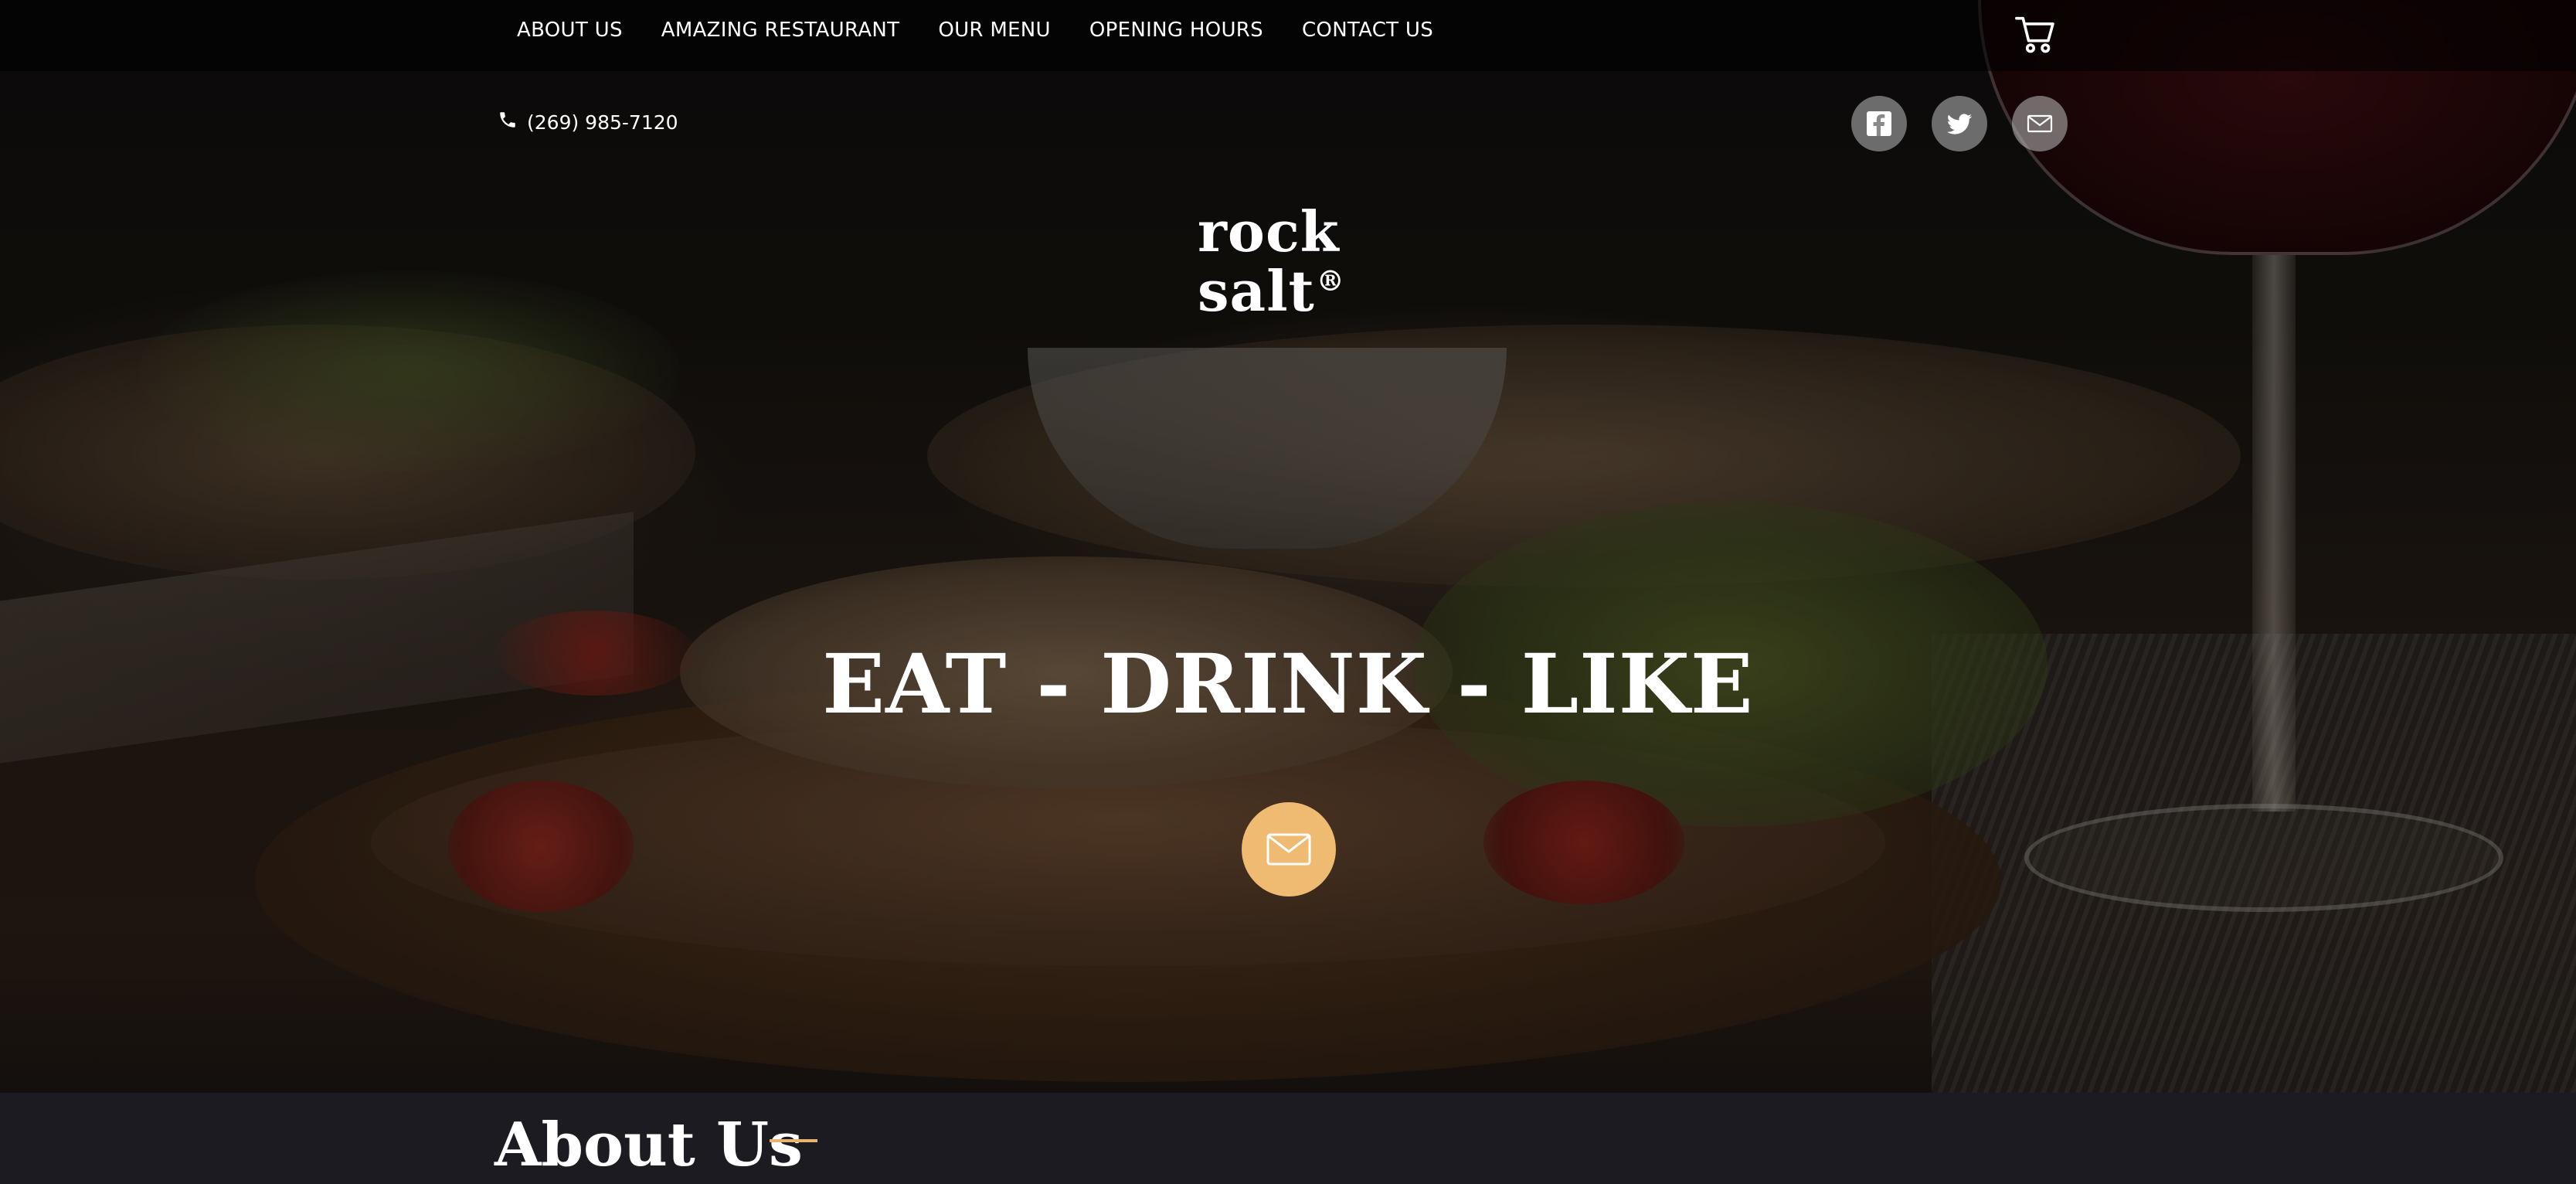  I want to click on twitter-icon, so click(1959, 124).